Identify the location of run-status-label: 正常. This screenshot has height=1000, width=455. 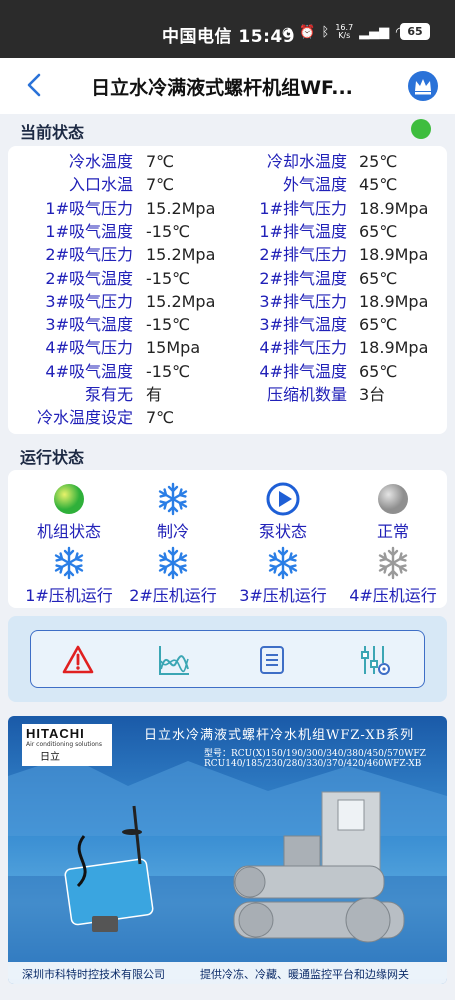
(392, 531).